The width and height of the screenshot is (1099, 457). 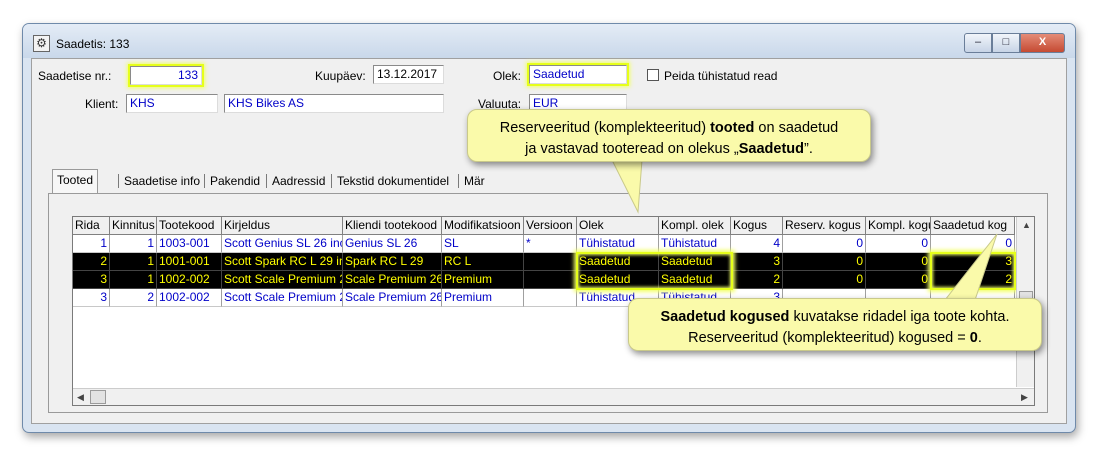 I want to click on horizontal-scroll-thumb, so click(x=98, y=397).